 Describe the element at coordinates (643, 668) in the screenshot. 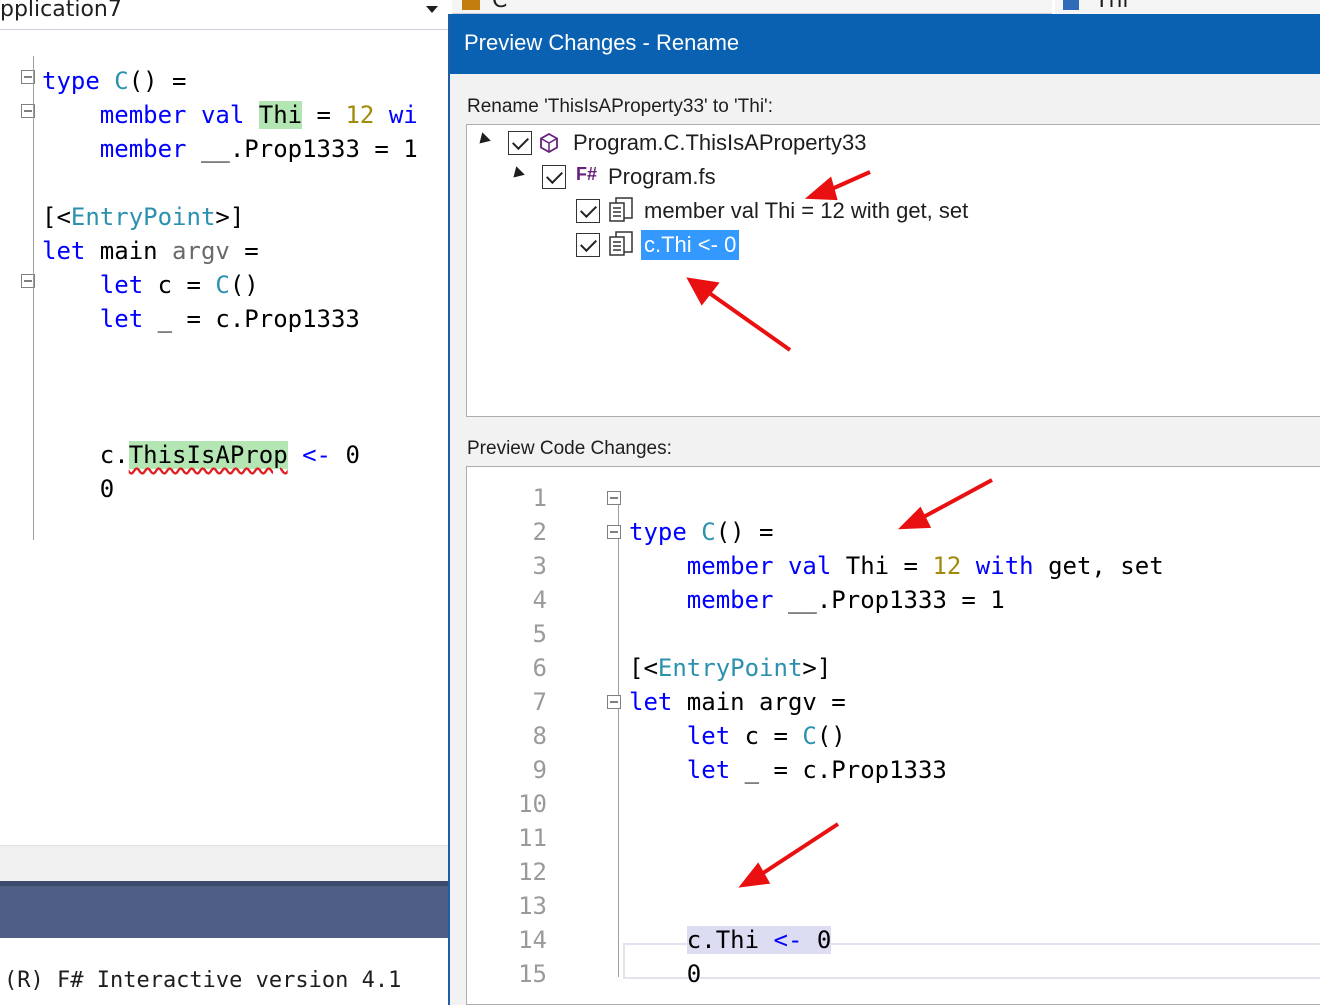

I see `code-token: [<` at that location.